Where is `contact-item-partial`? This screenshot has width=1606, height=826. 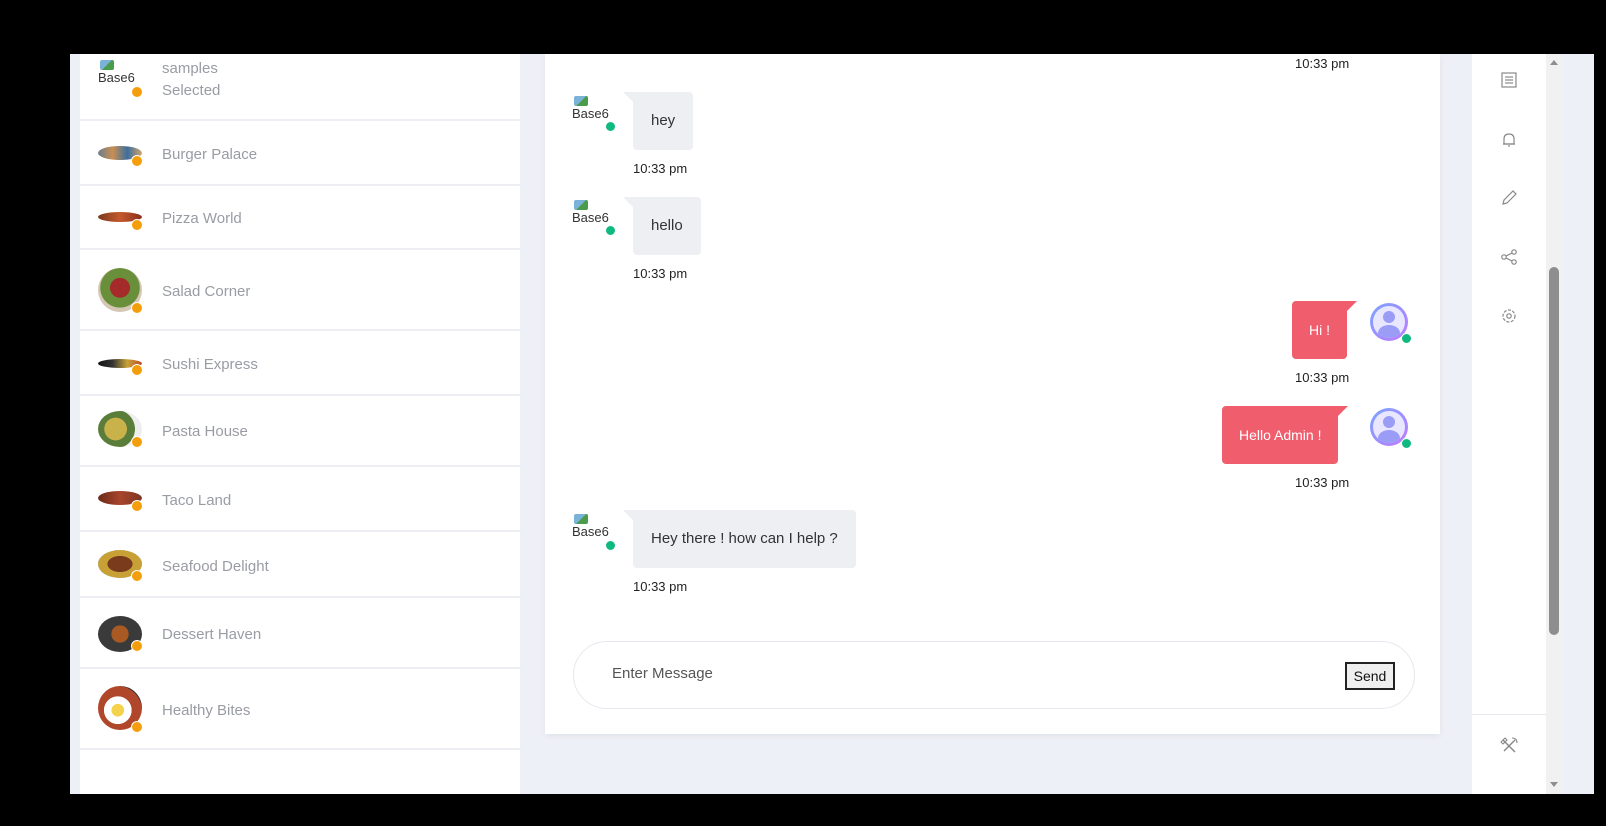 contact-item-partial is located at coordinates (300, 772).